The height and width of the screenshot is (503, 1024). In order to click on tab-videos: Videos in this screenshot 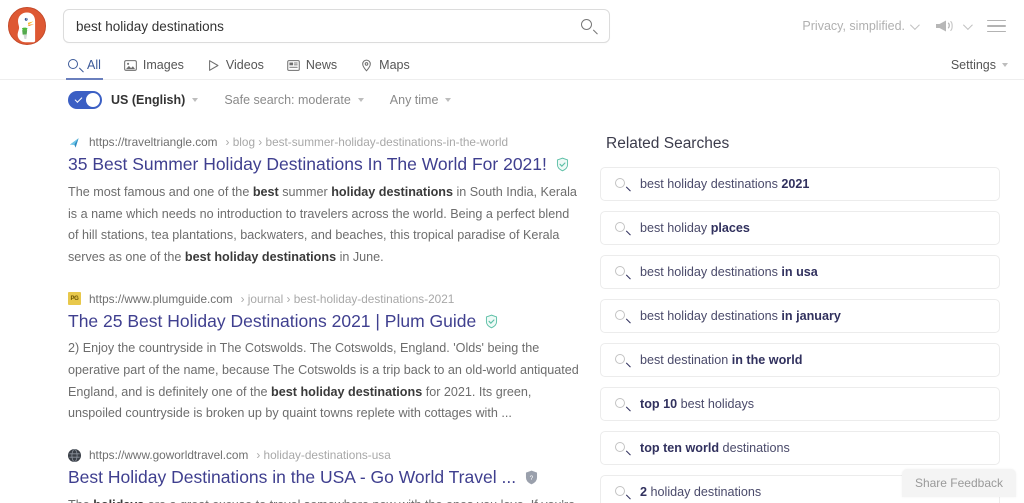, I will do `click(235, 68)`.